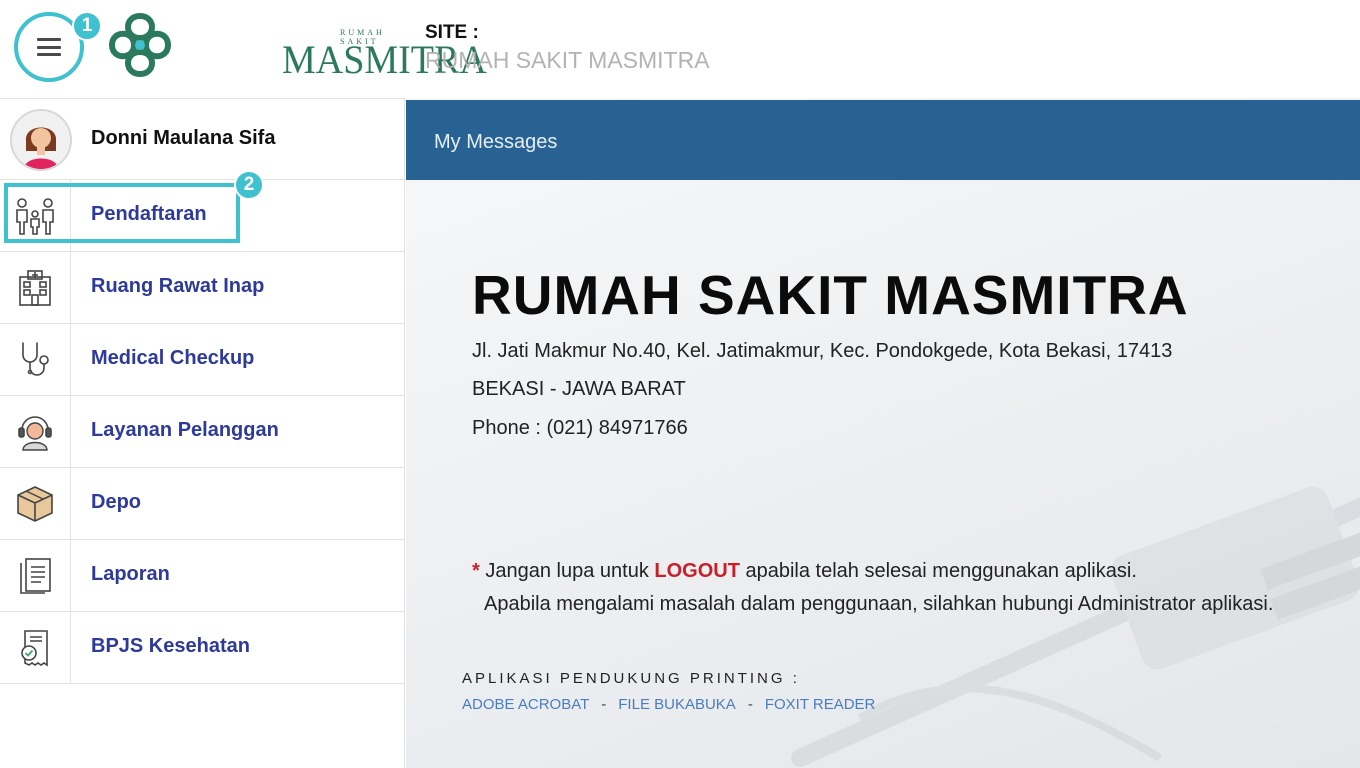 Image resolution: width=1360 pixels, height=768 pixels. What do you see at coordinates (580, 428) in the screenshot?
I see `hospital-phone: Phone : (021) 84971766` at bounding box center [580, 428].